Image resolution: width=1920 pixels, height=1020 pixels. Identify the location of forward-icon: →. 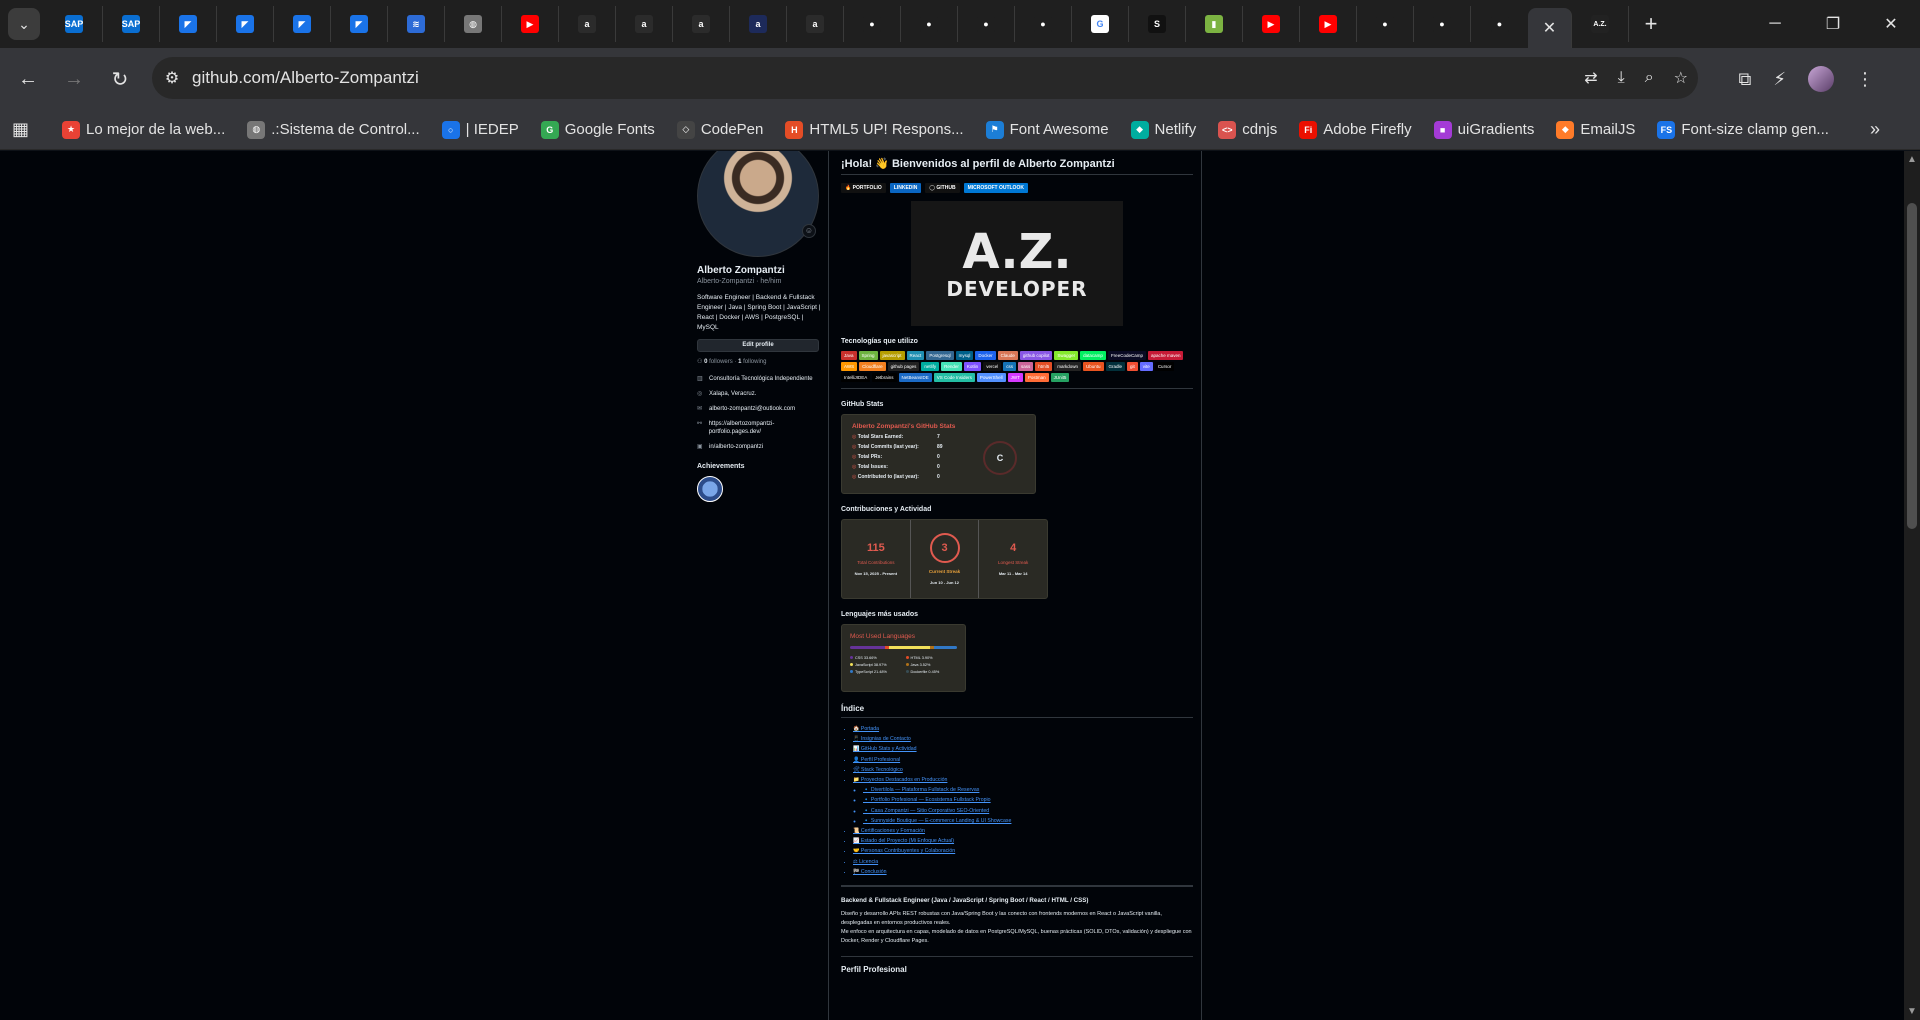
(74, 79).